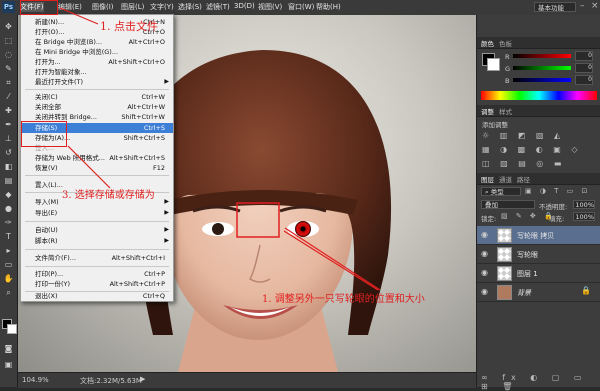  Describe the element at coordinates (595, 6) in the screenshot. I see `close-icon: ×` at that location.